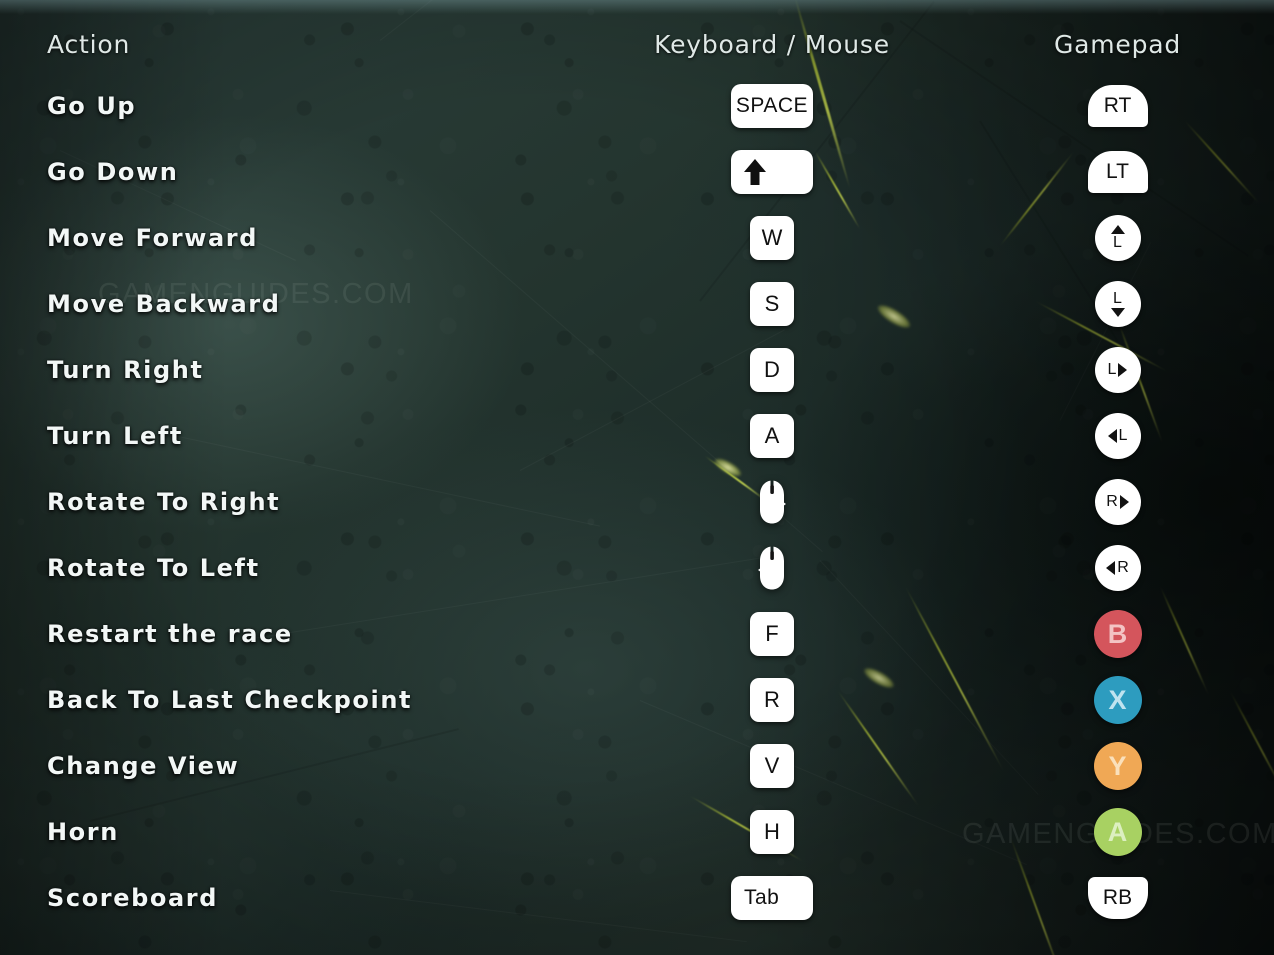  I want to click on gamepad-button-b: B, so click(1117, 634).